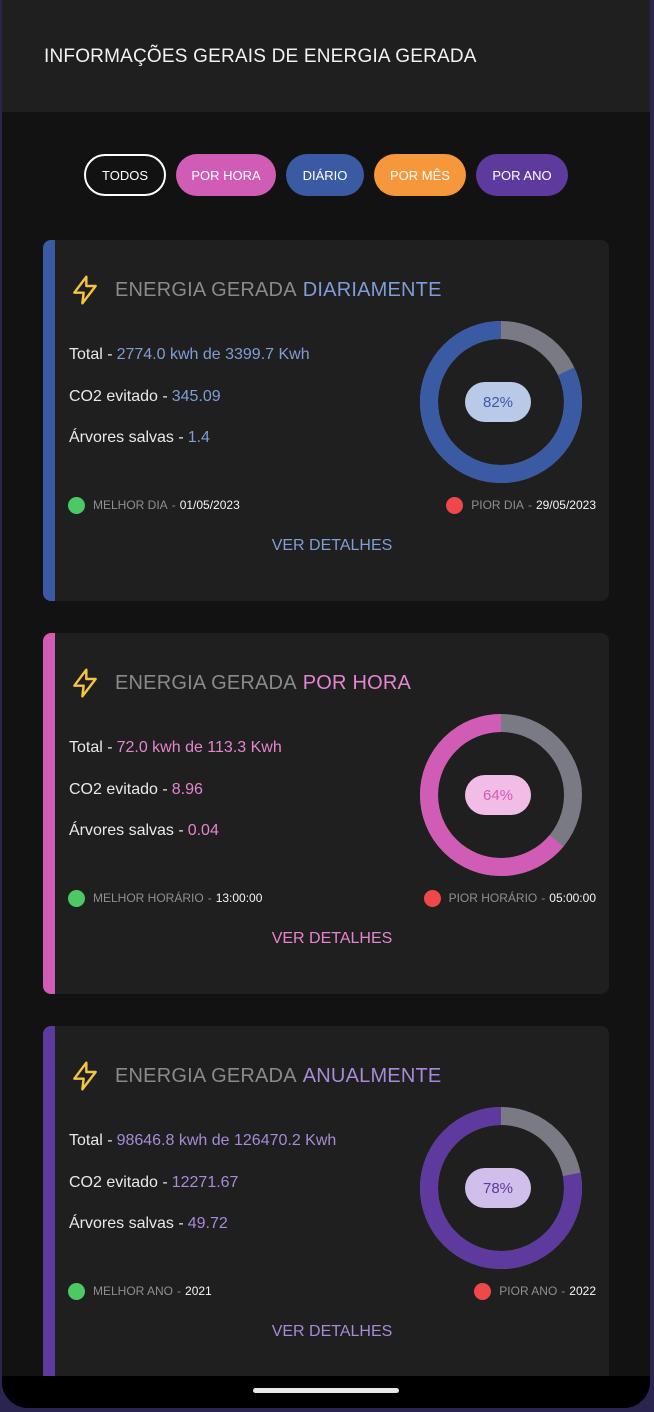 The height and width of the screenshot is (1412, 654). What do you see at coordinates (213, 354) in the screenshot?
I see `stat-total-value: 2774.0 kwh de 3399.7 Kwh` at bounding box center [213, 354].